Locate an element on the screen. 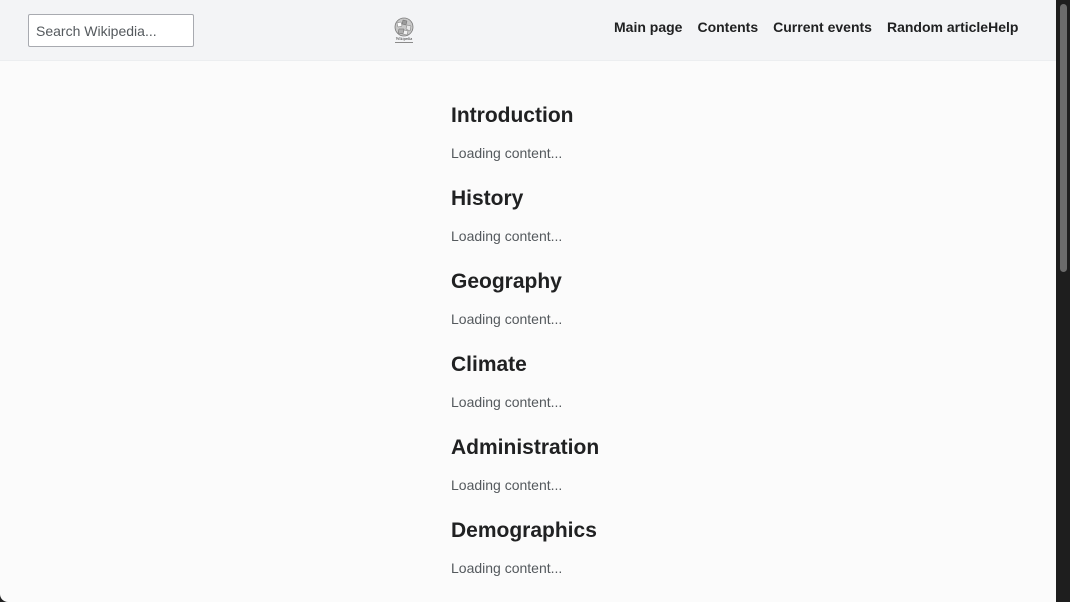  section-heading: History is located at coordinates (487, 198).